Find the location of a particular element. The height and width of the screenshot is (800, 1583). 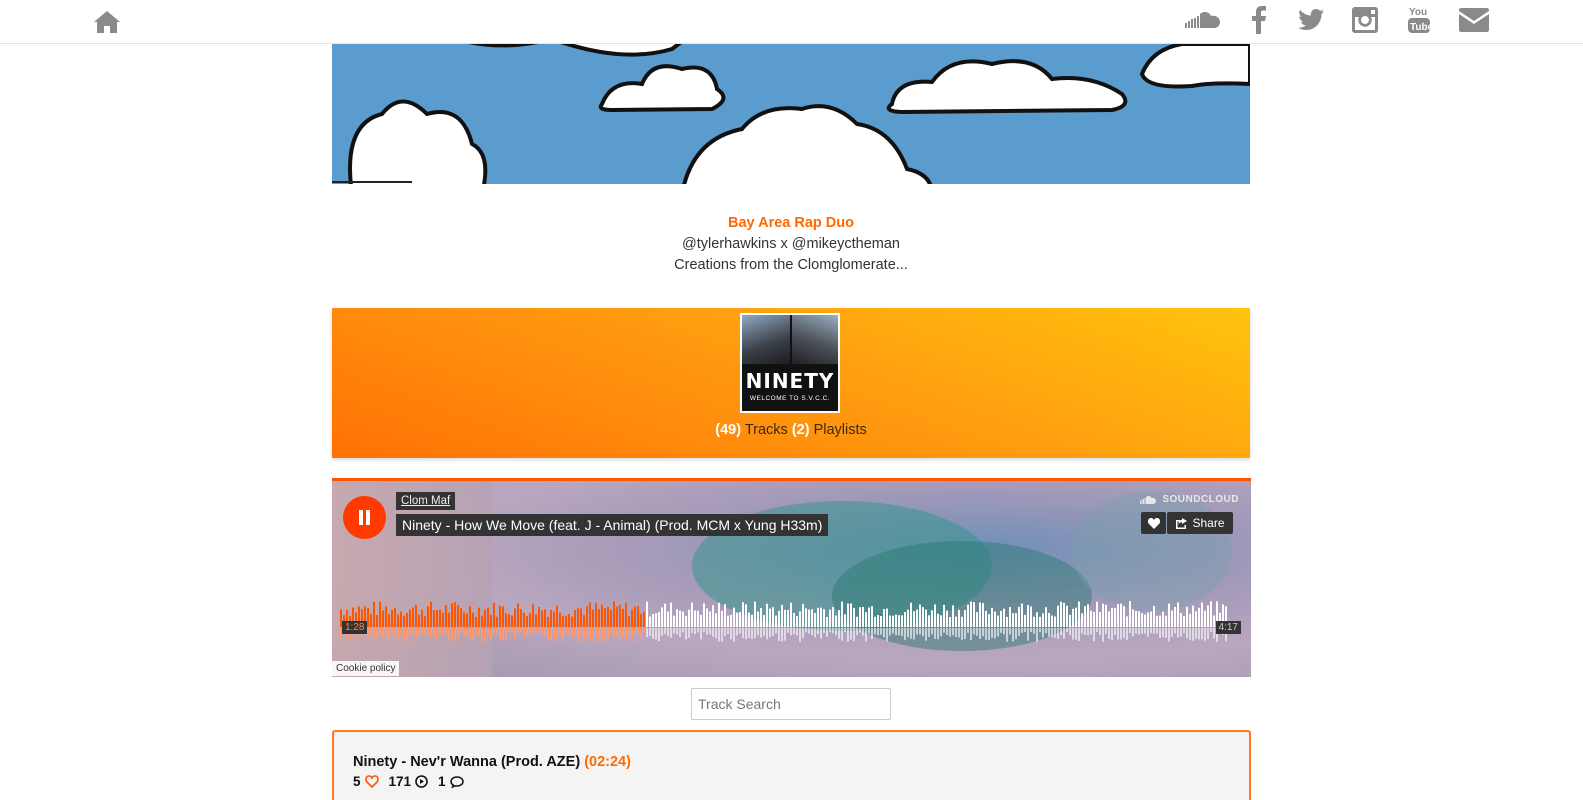

avatar: NINETY WELCOME TO S.V.C.C. is located at coordinates (790, 363).